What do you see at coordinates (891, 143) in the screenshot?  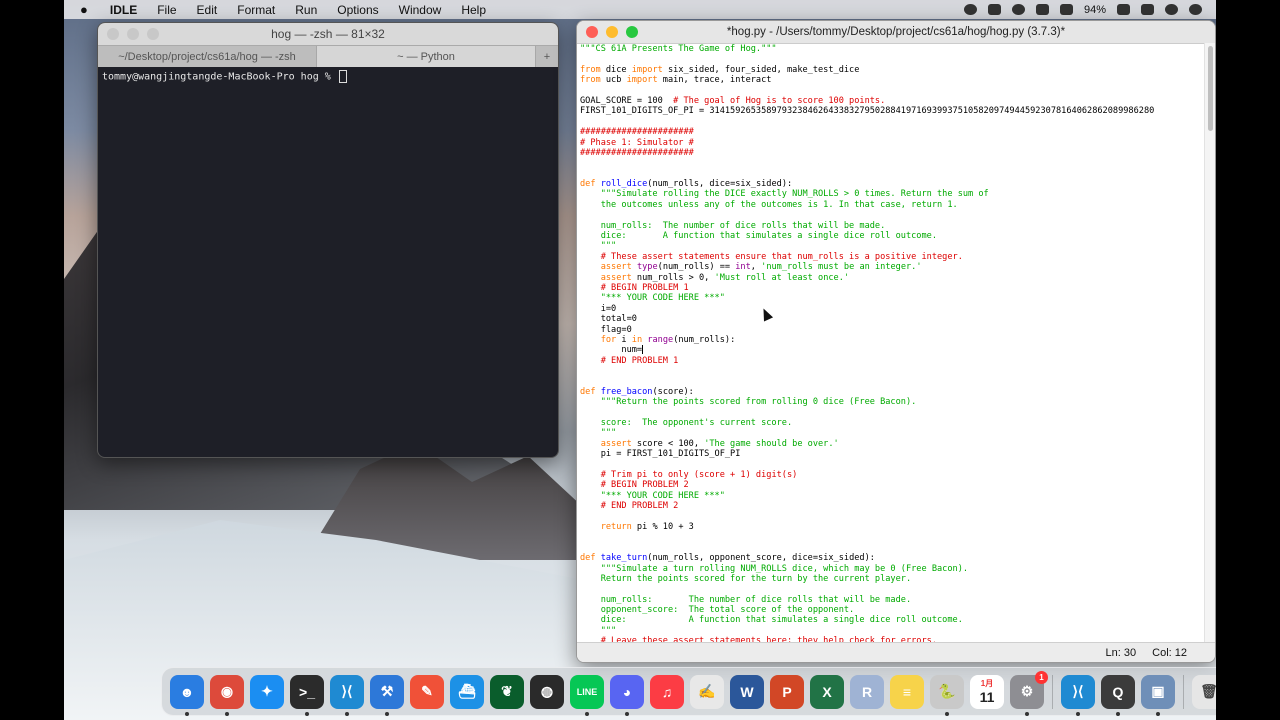 I see `code-line: # Phase 1: Simulator #` at bounding box center [891, 143].